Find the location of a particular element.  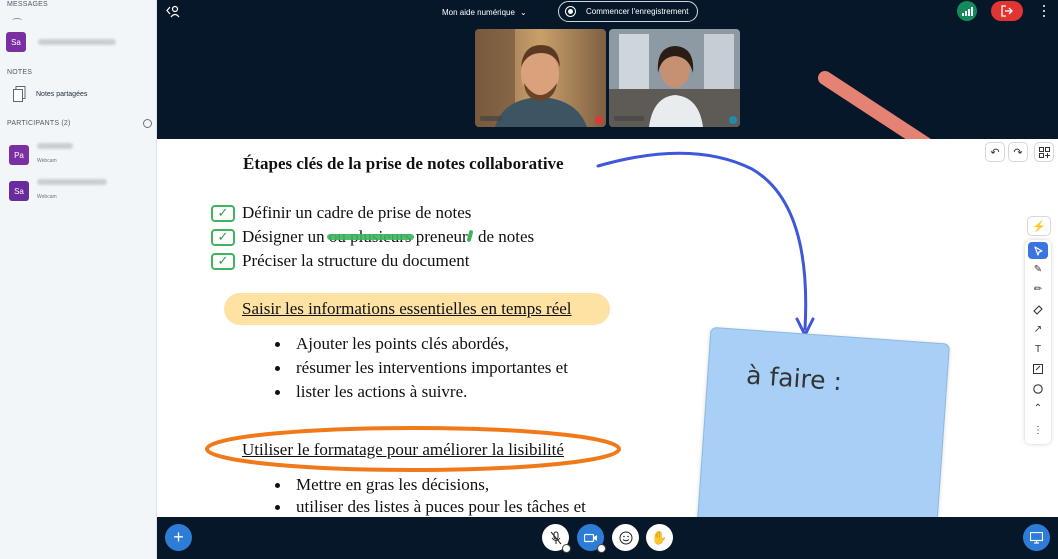

arrow-icon: ↗ is located at coordinates (1038, 329).